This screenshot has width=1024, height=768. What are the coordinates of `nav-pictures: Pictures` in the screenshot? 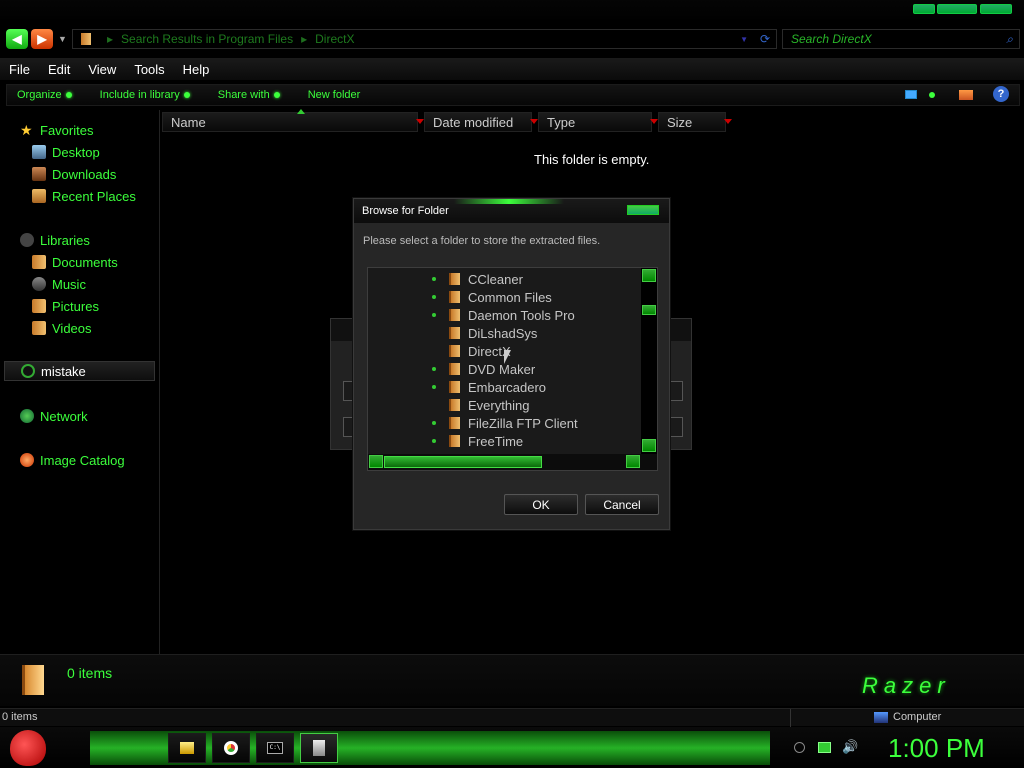 It's located at (65, 306).